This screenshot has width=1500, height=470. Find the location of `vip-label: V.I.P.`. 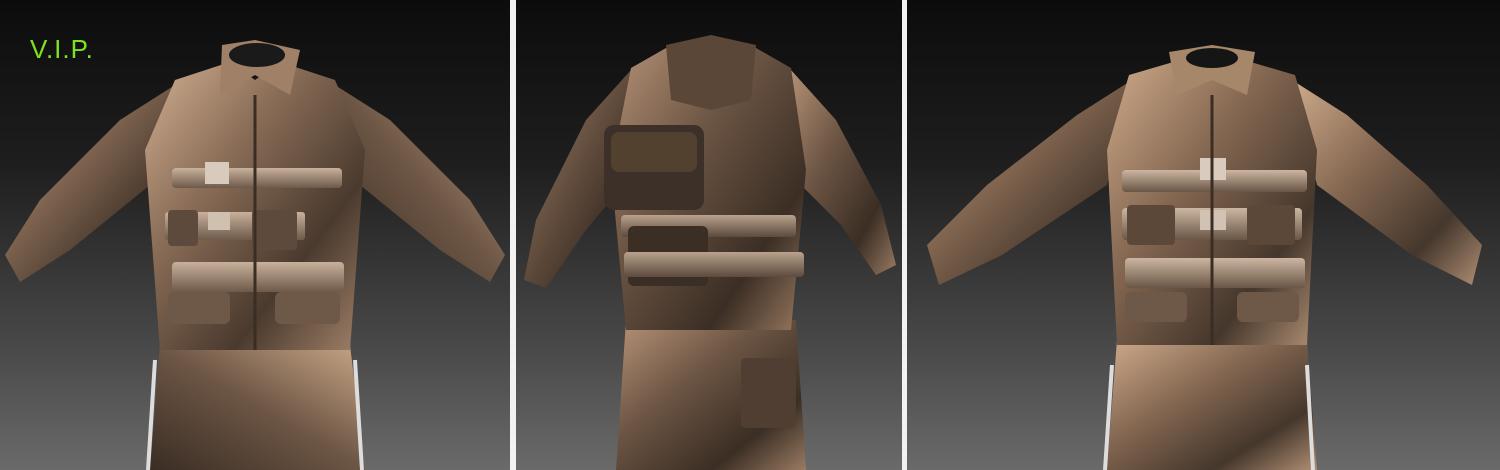

vip-label: V.I.P. is located at coordinates (62, 49).